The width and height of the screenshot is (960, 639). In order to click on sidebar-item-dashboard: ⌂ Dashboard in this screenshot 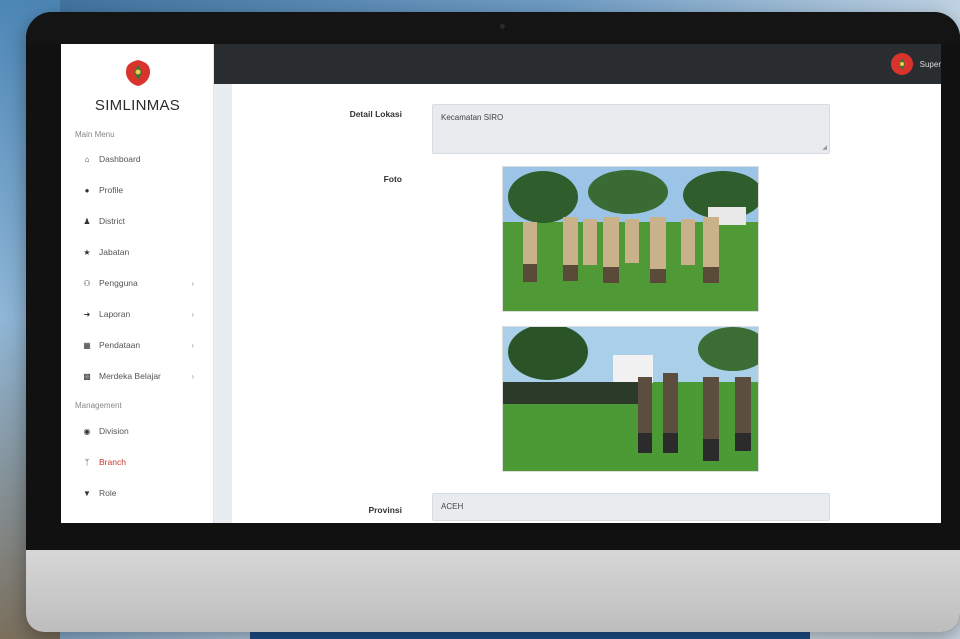, I will do `click(137, 159)`.